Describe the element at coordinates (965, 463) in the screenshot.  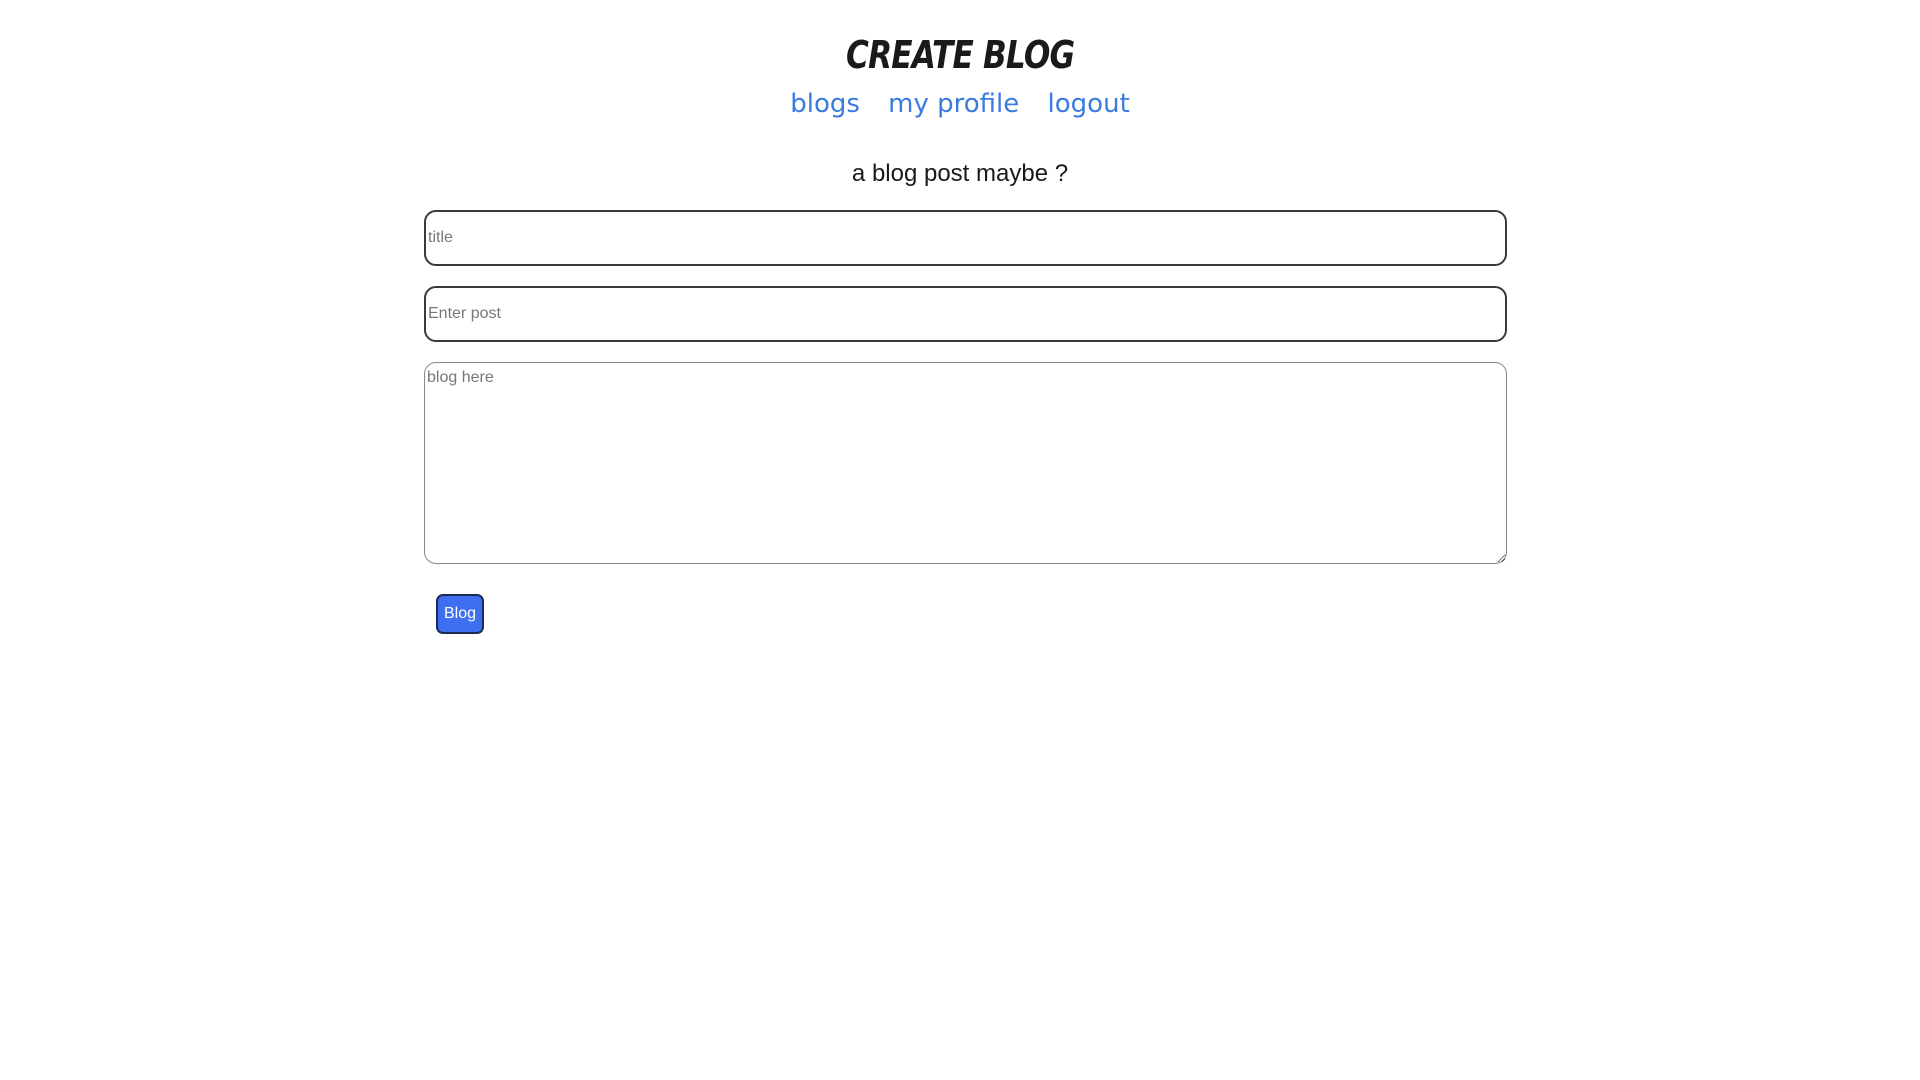
I see `blog-textarea` at that location.